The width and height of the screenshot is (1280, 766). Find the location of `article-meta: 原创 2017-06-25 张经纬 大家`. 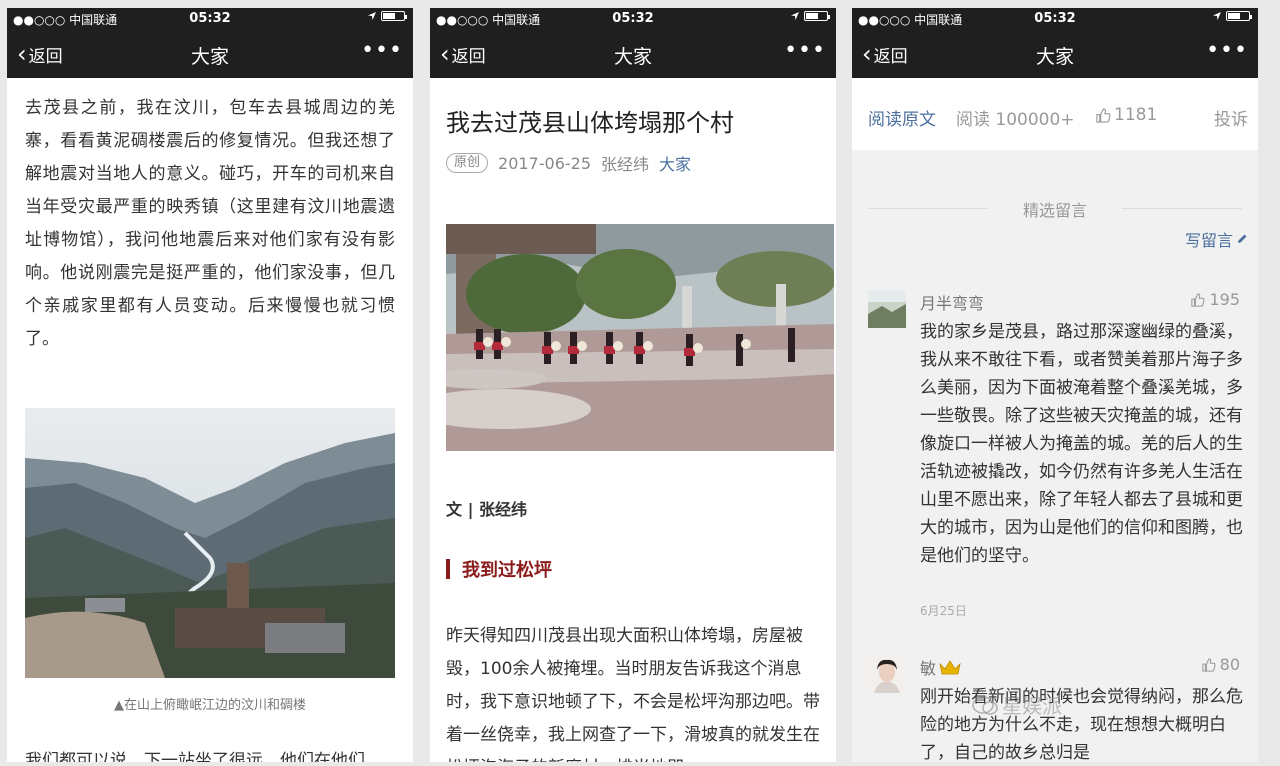

article-meta: 原创 2017-06-25 张经纬 大家 is located at coordinates (568, 163).